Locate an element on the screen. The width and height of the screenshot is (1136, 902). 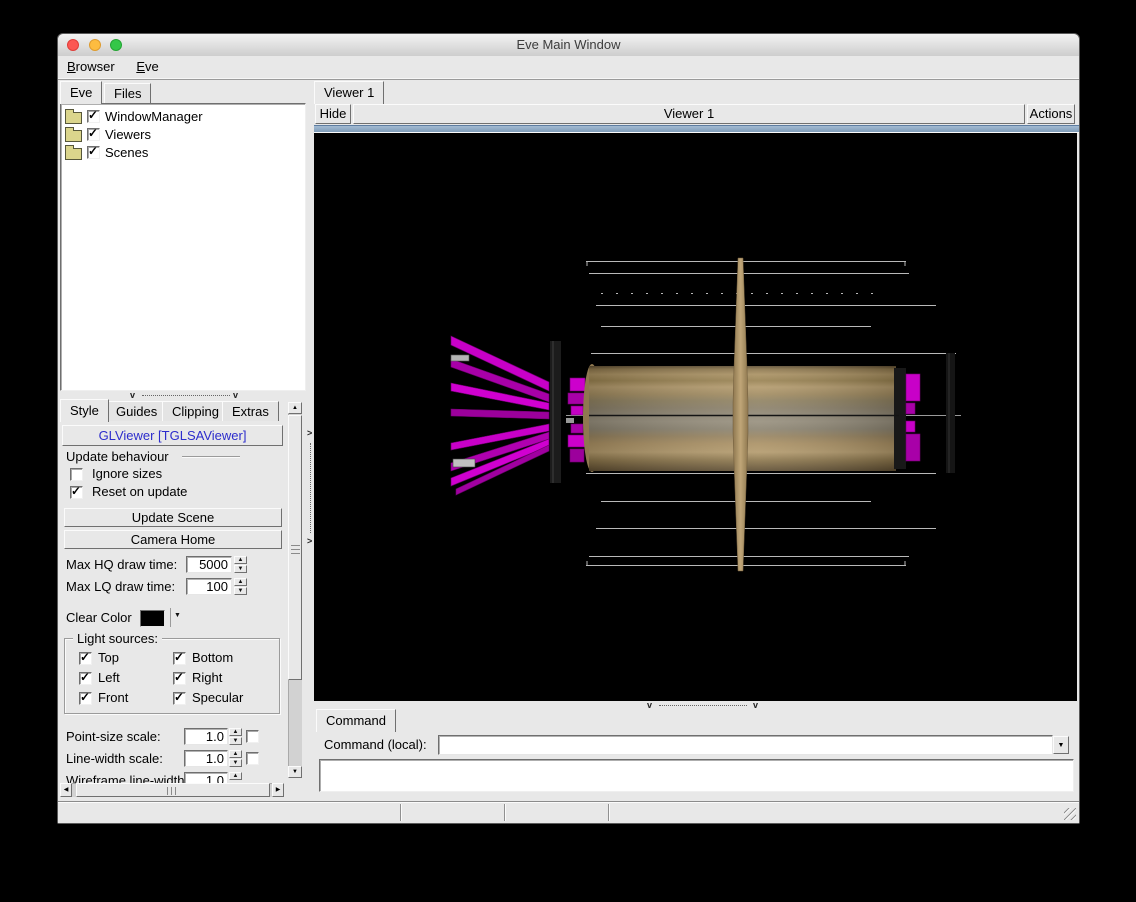
color-picker-divider is located at coordinates (170, 617).